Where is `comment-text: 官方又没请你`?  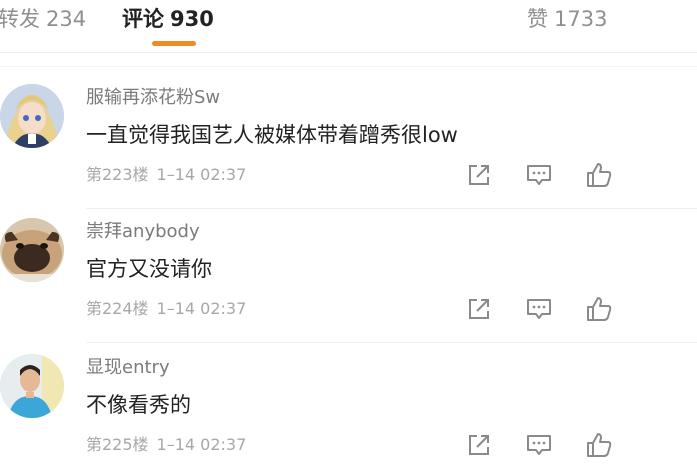
comment-text: 官方又没请你 is located at coordinates (149, 269).